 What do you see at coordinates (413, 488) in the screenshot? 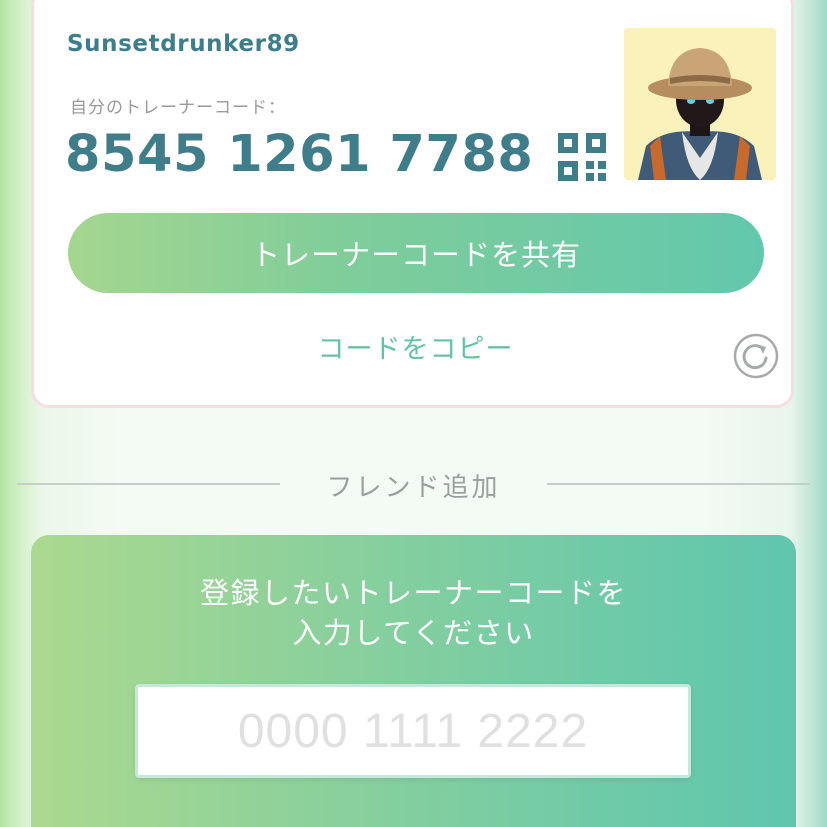
I see `add-friend-section-title: フレンド追加` at bounding box center [413, 488].